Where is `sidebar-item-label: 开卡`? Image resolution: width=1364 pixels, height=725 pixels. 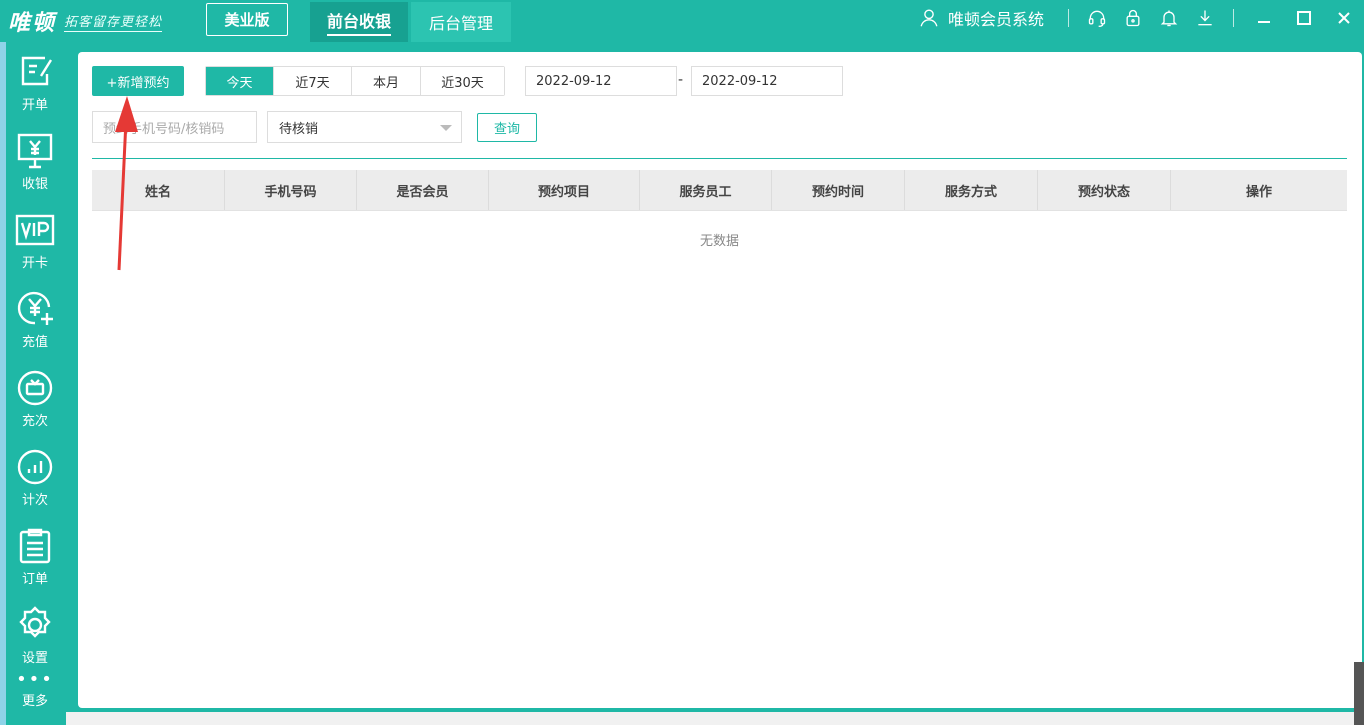
sidebar-item-label: 开卡 is located at coordinates (34, 263).